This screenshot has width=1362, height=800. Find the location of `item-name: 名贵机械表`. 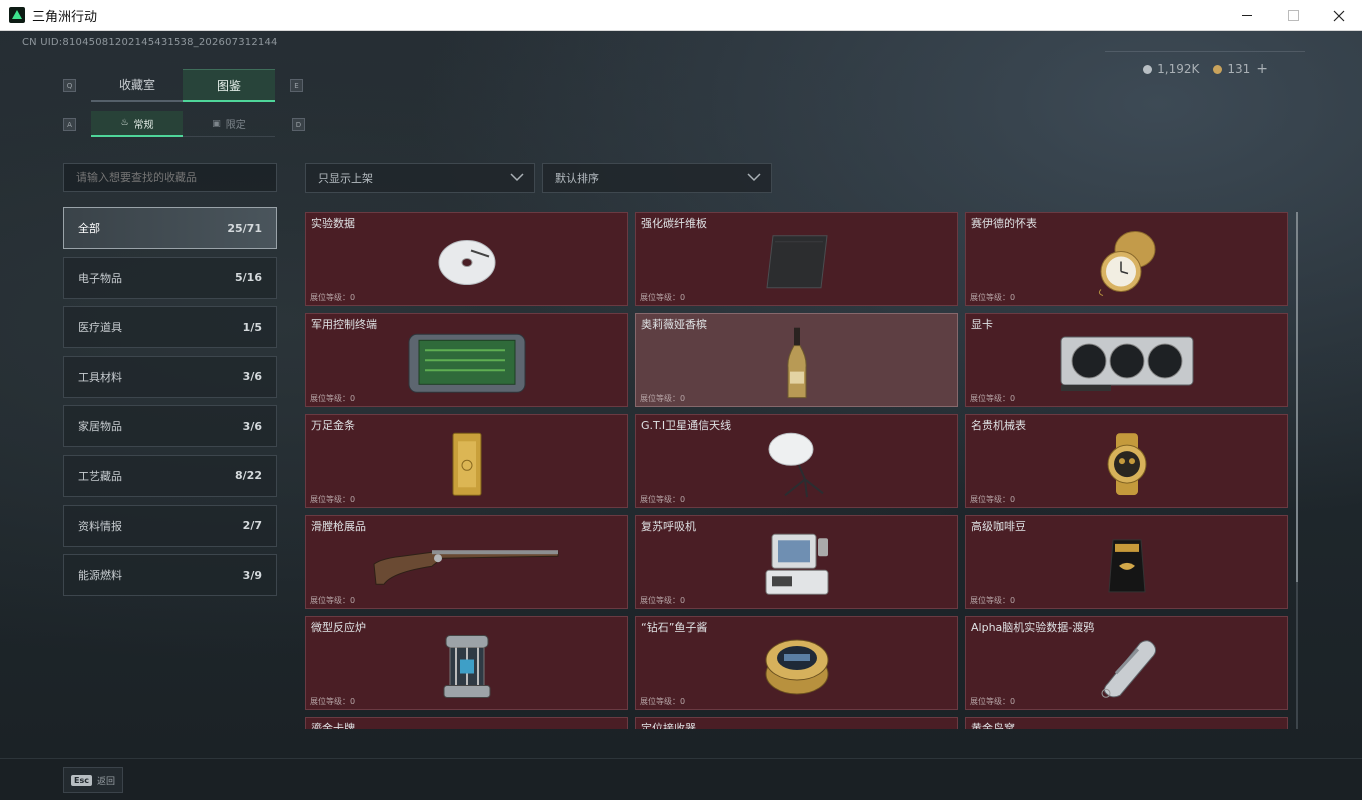

item-name: 名贵机械表 is located at coordinates (998, 425).